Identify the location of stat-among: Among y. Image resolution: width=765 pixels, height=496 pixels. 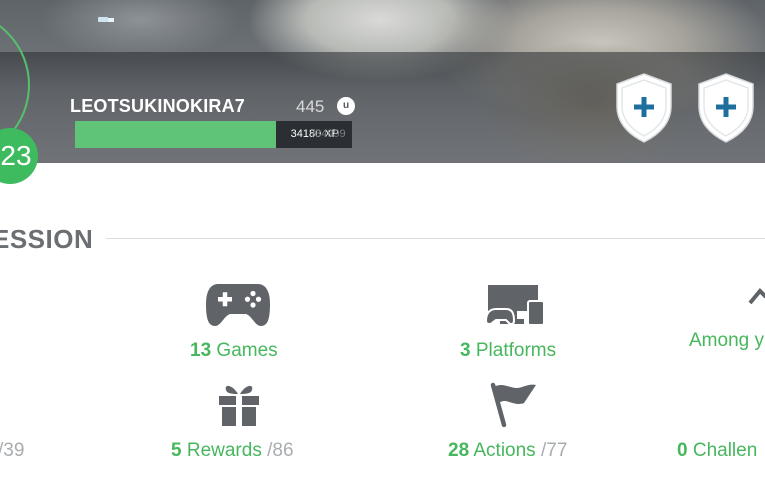
(726, 341).